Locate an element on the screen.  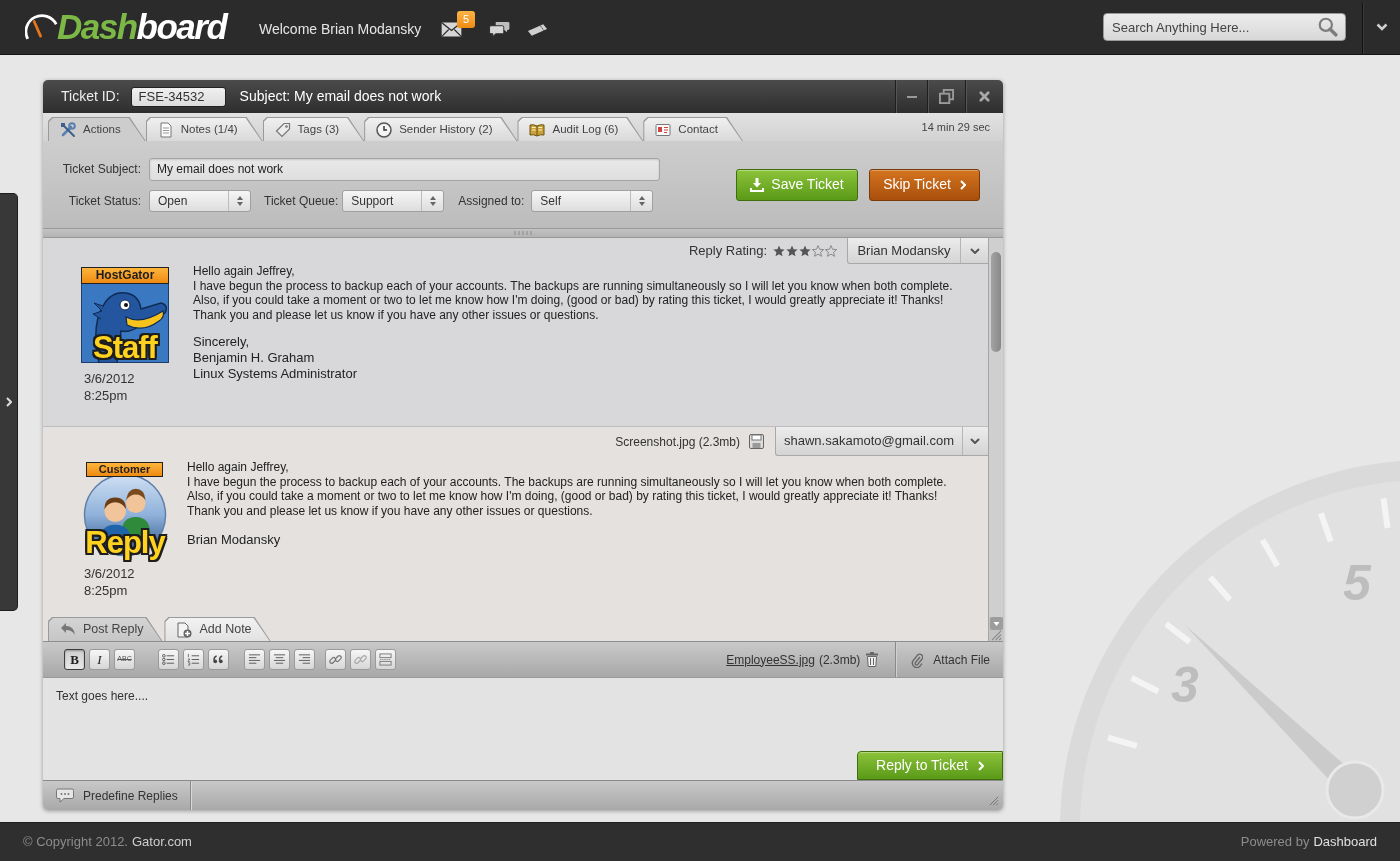
field-label: Ticket Subject: is located at coordinates (101, 169).